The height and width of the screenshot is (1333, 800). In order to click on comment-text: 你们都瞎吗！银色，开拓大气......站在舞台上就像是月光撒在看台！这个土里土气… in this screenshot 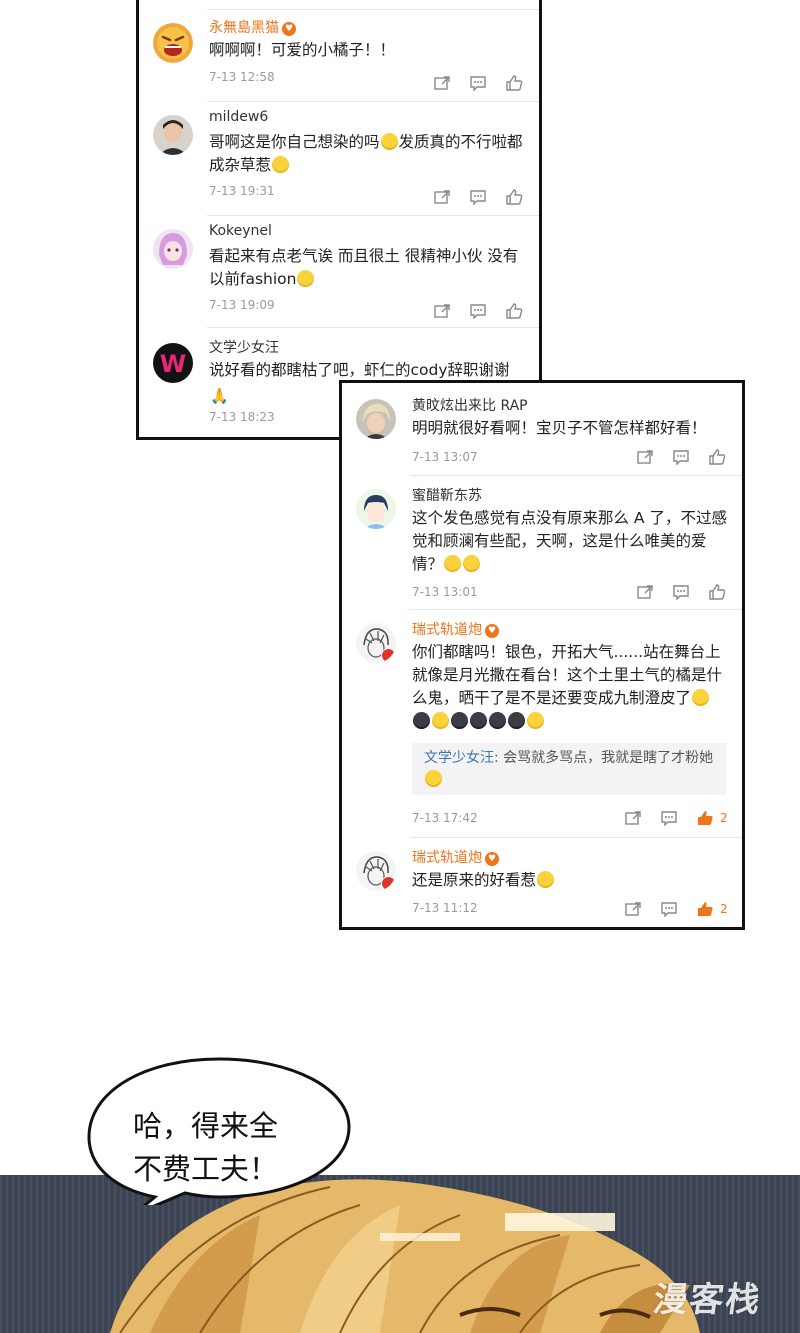, I will do `click(570, 687)`.